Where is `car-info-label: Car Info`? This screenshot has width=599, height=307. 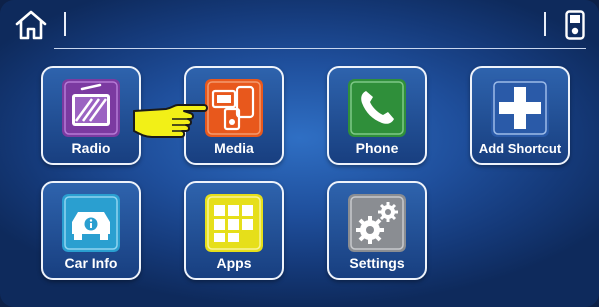 car-info-label: Car Info is located at coordinates (91, 263).